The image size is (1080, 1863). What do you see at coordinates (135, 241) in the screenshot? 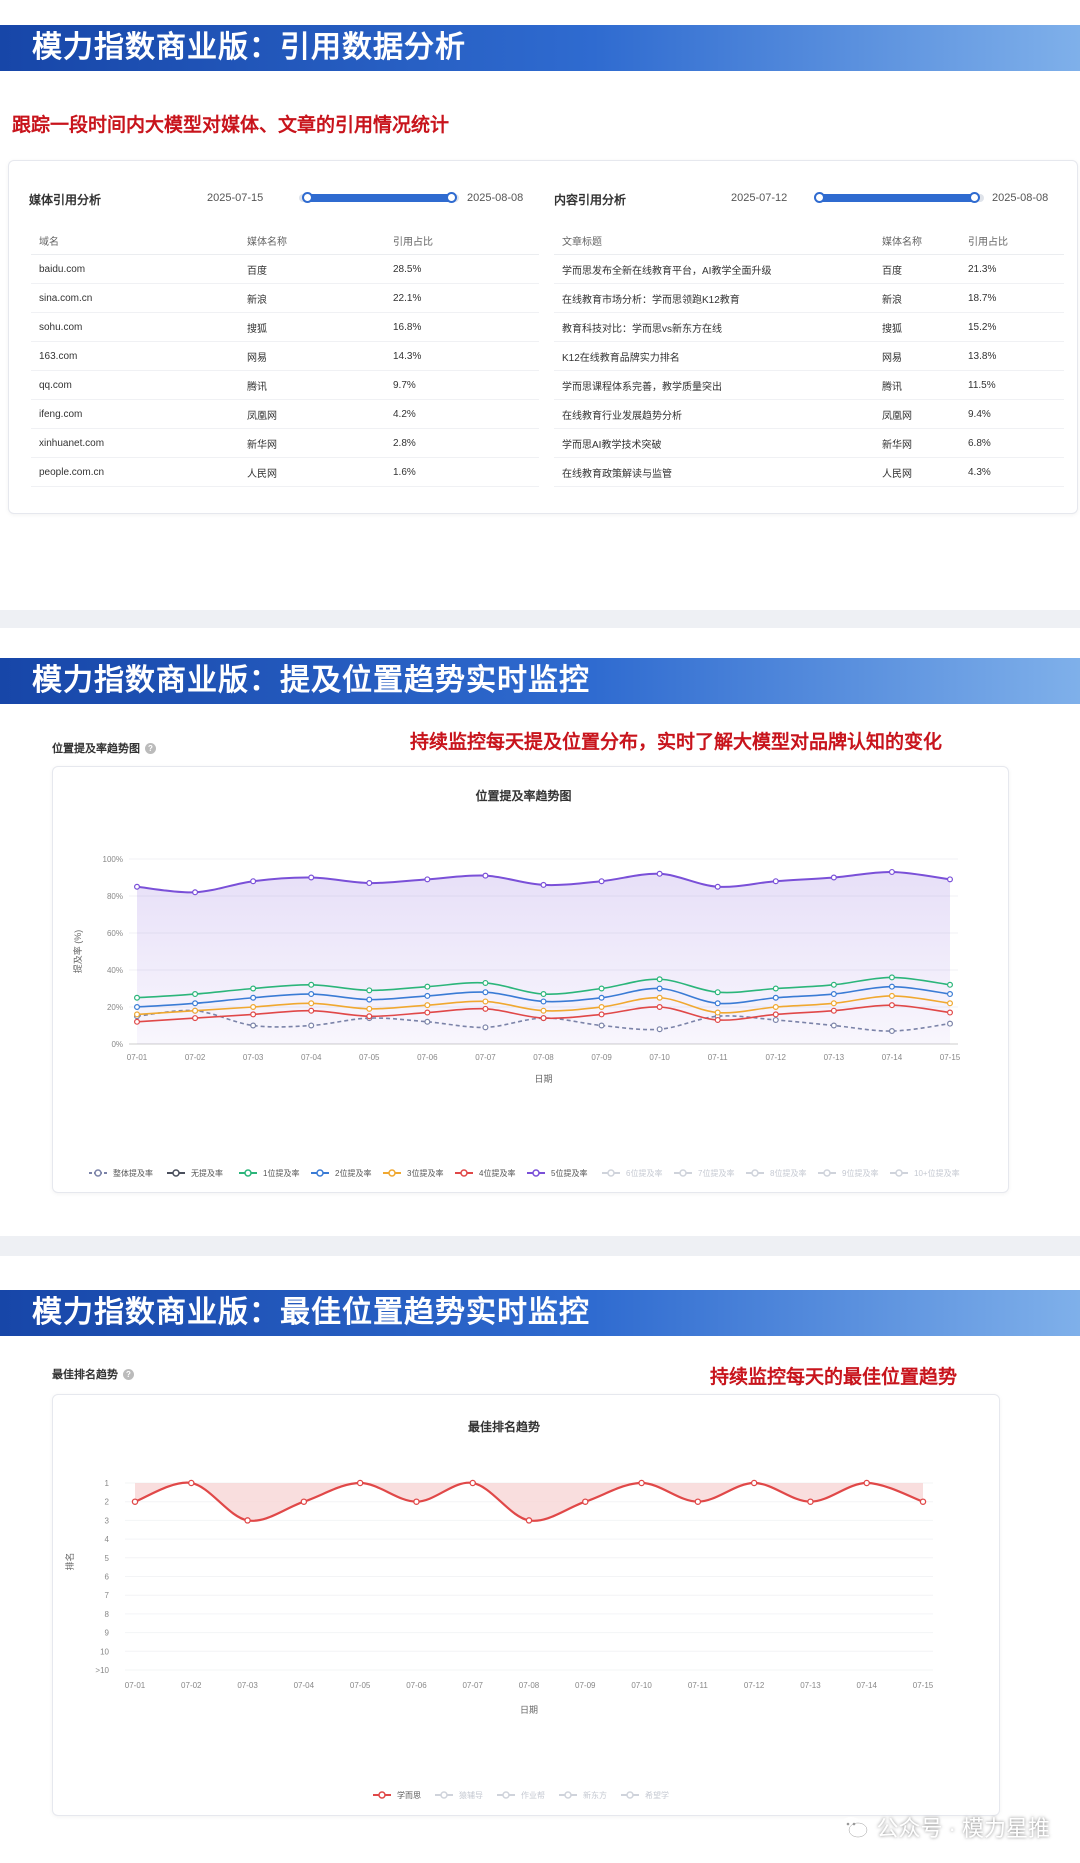
I see `col-header: 域名` at bounding box center [135, 241].